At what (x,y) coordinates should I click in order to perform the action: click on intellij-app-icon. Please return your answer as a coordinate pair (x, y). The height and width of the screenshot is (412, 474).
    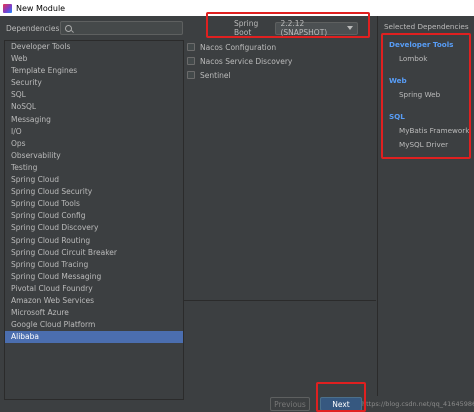
    Looking at the image, I should click on (7, 8).